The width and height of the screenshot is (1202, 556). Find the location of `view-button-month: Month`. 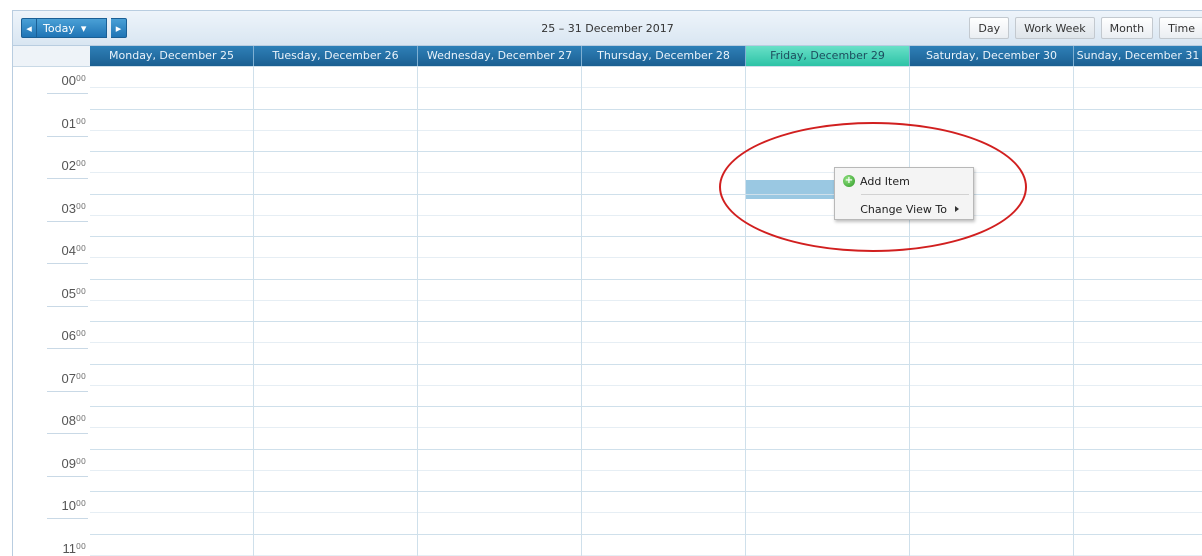

view-button-month: Month is located at coordinates (1127, 28).